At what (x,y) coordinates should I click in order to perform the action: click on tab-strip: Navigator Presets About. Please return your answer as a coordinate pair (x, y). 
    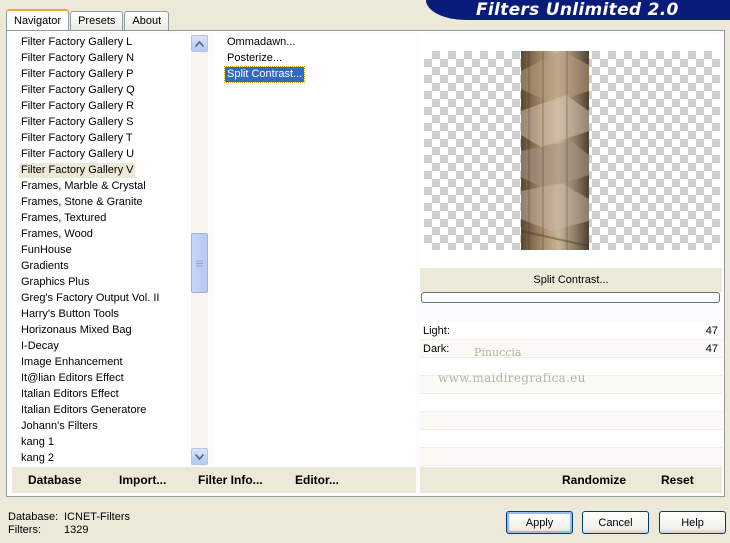
    Looking at the image, I should click on (88, 19).